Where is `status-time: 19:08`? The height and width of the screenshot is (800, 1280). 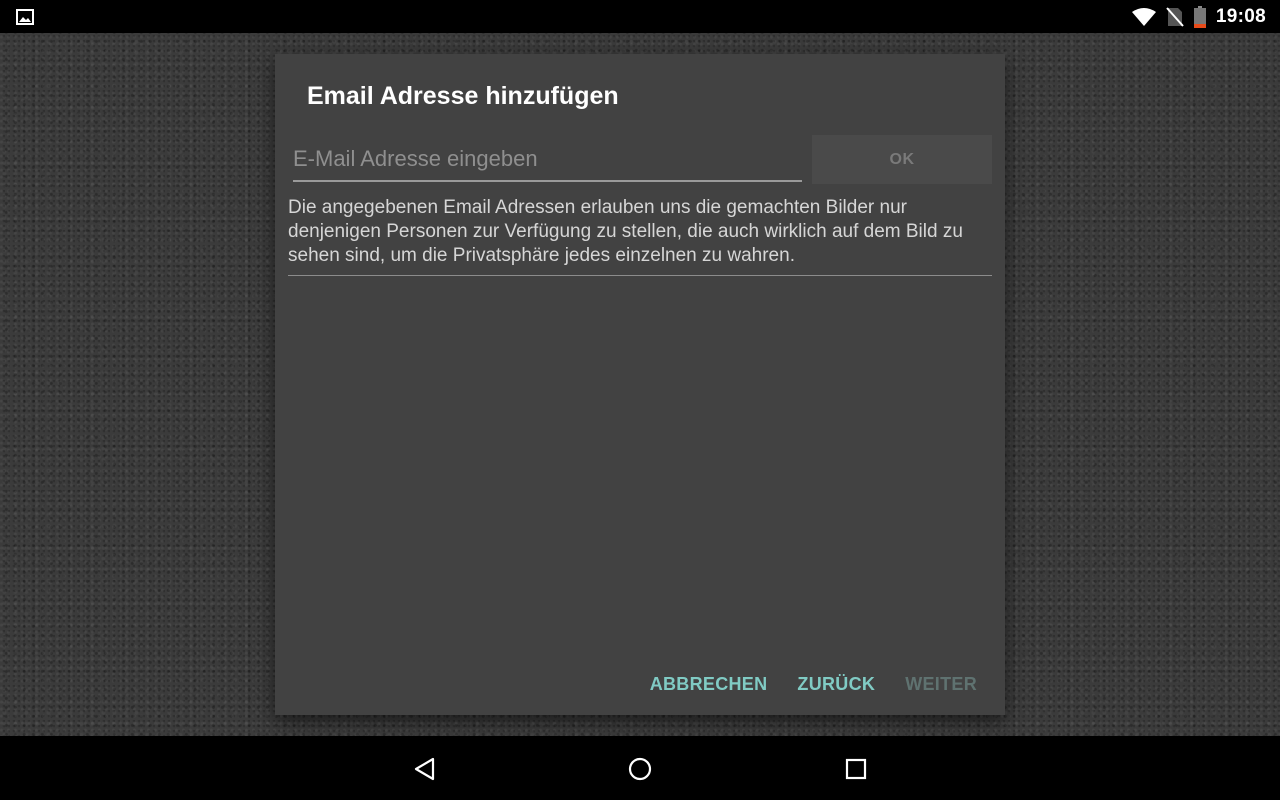 status-time: 19:08 is located at coordinates (1240, 16).